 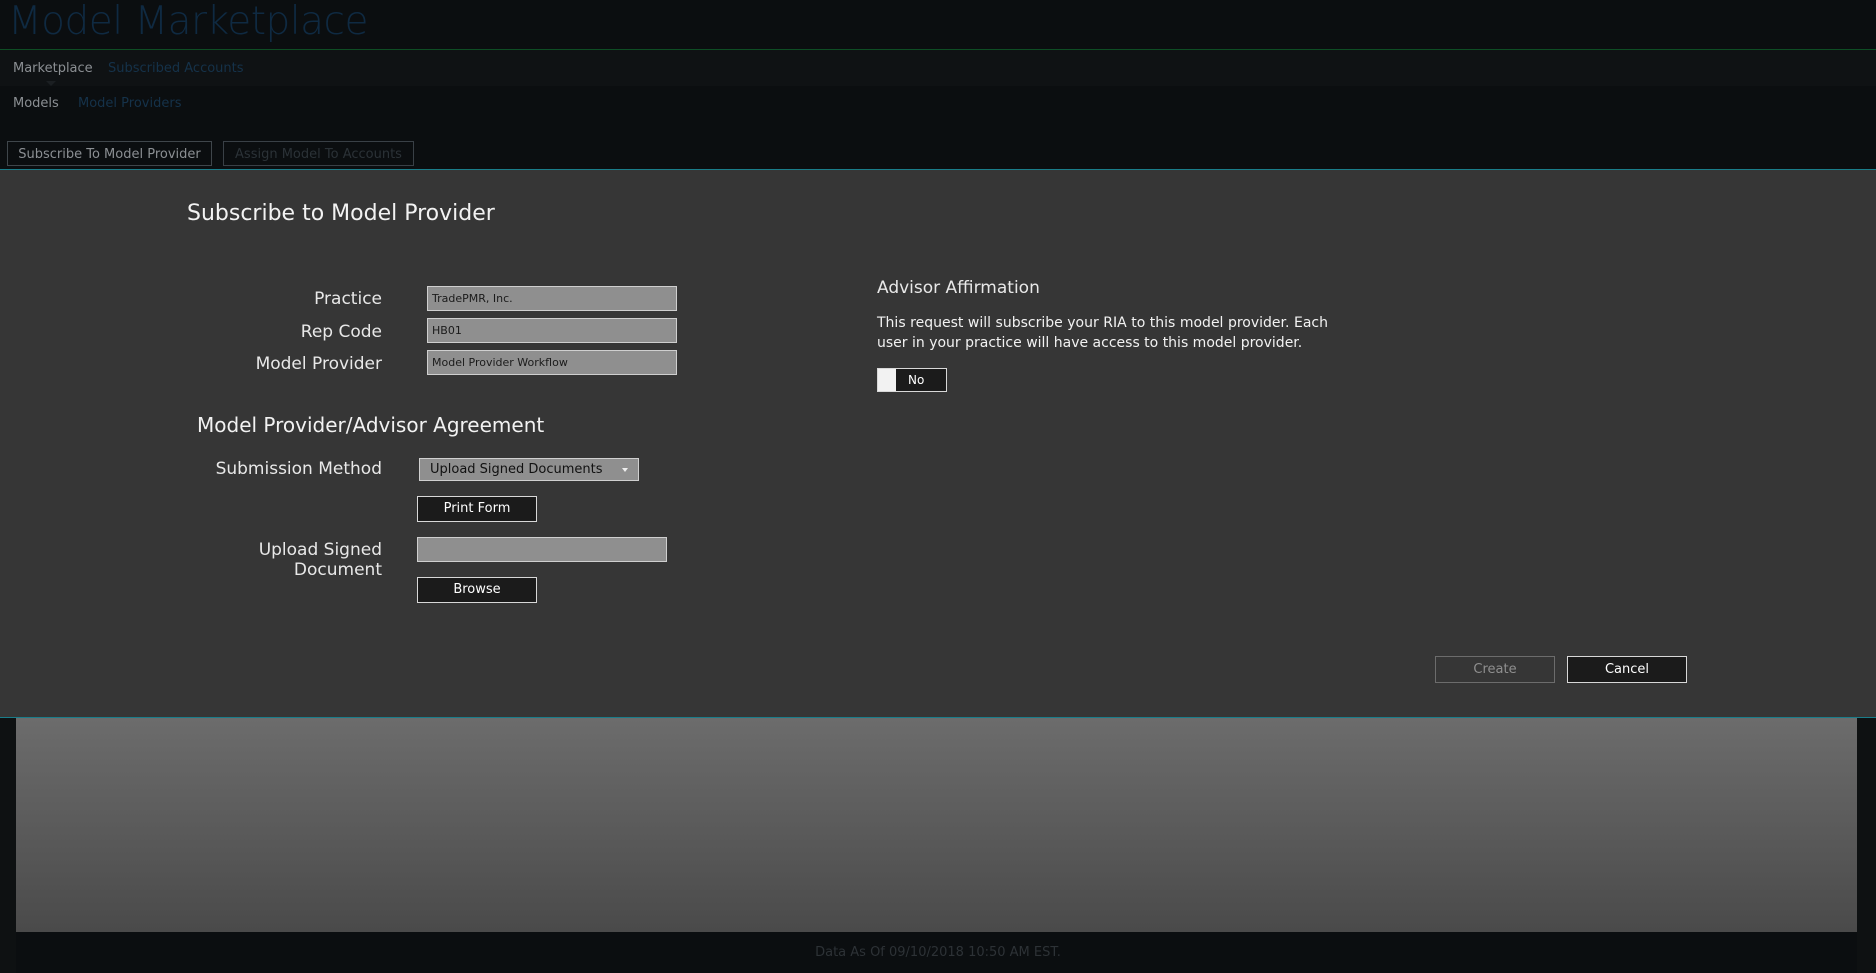 What do you see at coordinates (1866, 845) in the screenshot?
I see `right-margin` at bounding box center [1866, 845].